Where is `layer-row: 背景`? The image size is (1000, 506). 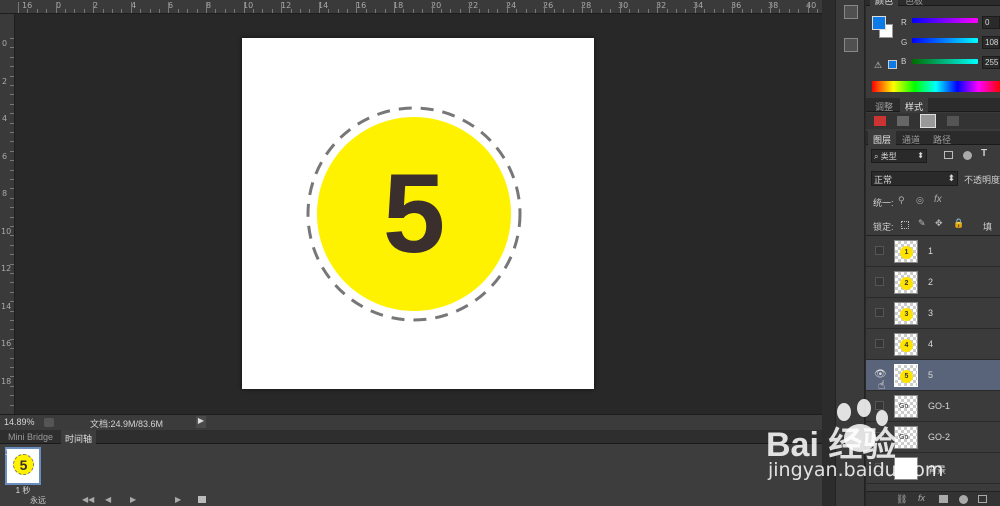 layer-row: 背景 is located at coordinates (933, 468).